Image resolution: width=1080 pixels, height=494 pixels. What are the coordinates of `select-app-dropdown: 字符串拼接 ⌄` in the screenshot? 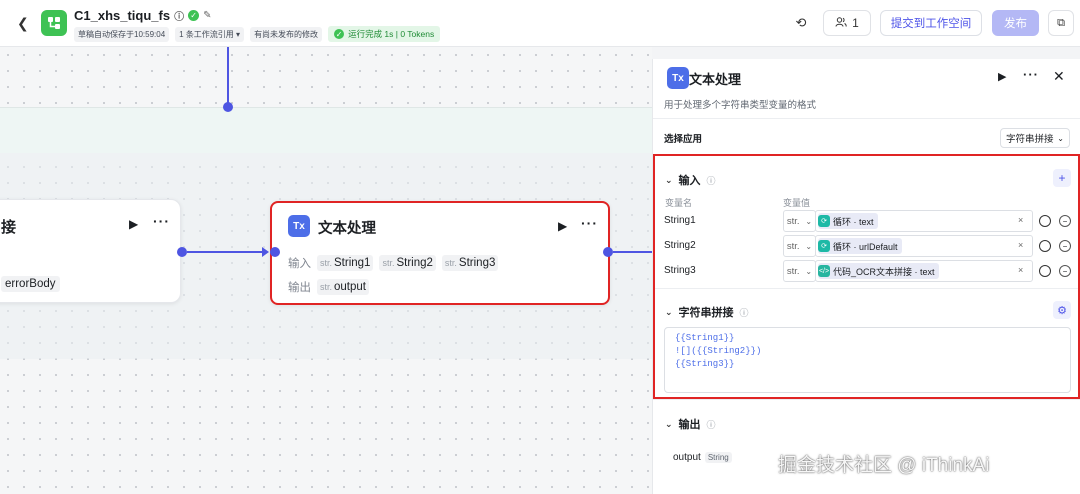 It's located at (1035, 138).